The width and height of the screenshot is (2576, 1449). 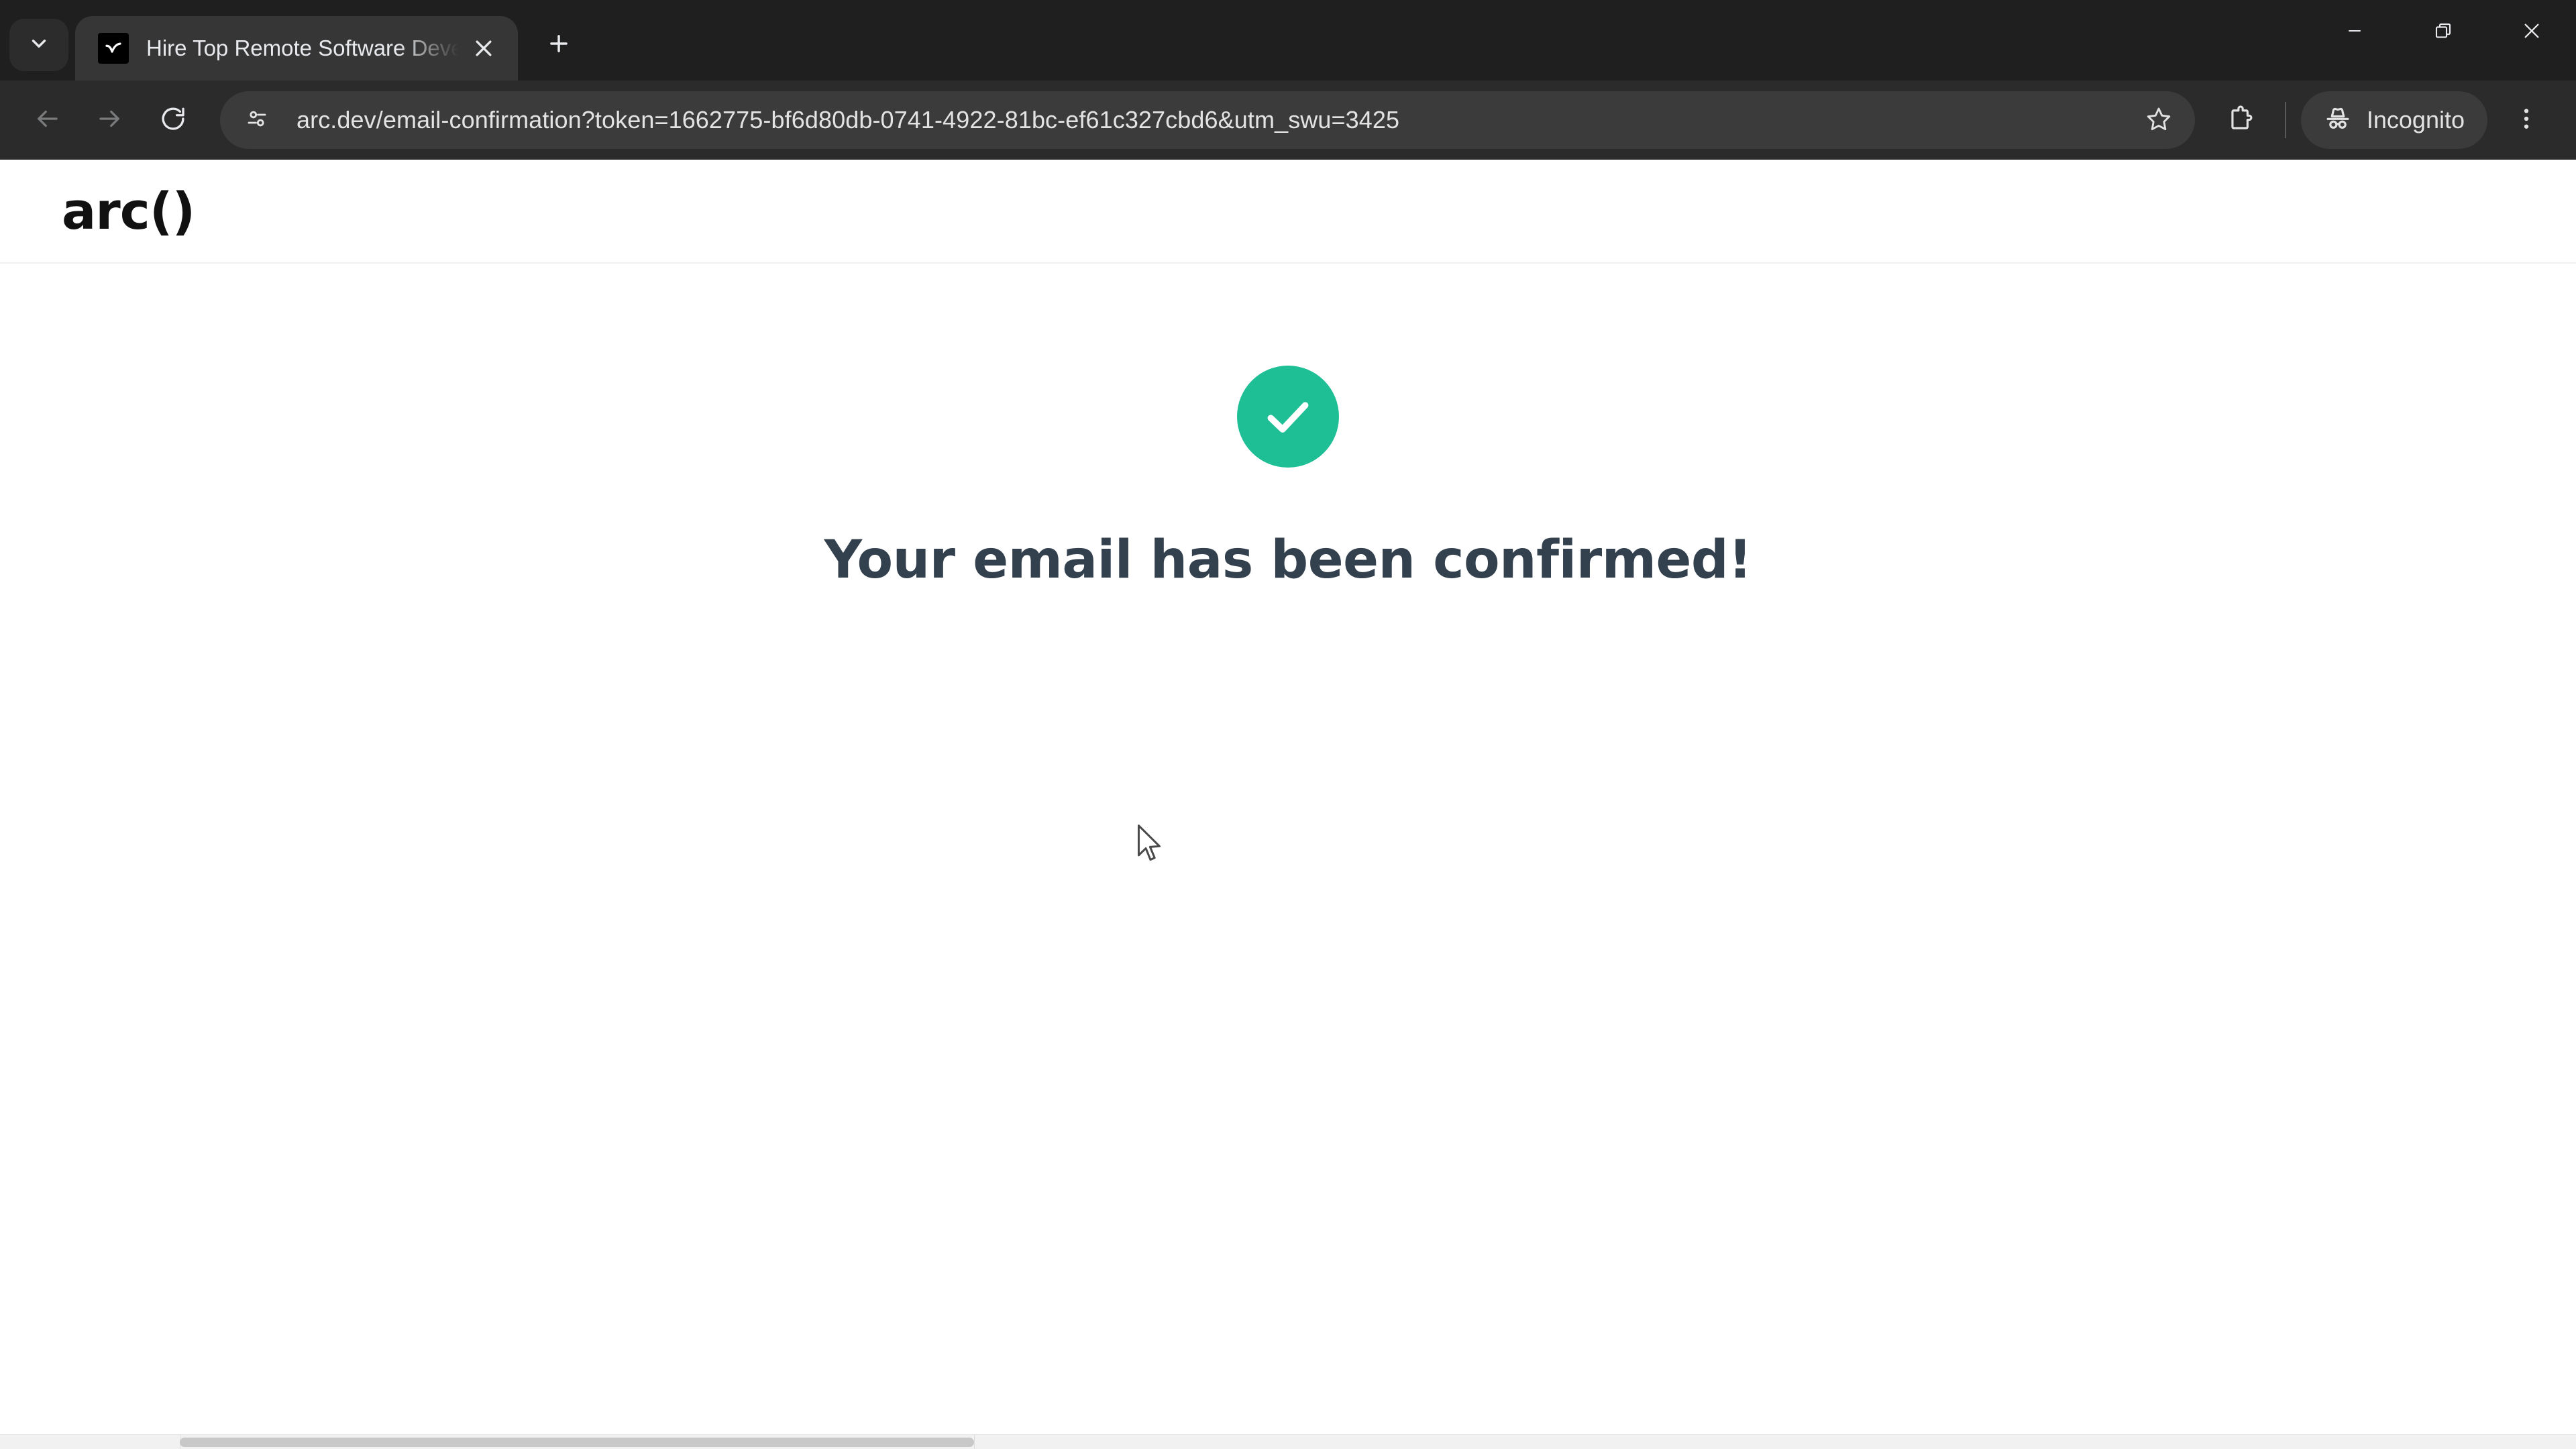 What do you see at coordinates (2338, 120) in the screenshot?
I see `incognito-hat-icon` at bounding box center [2338, 120].